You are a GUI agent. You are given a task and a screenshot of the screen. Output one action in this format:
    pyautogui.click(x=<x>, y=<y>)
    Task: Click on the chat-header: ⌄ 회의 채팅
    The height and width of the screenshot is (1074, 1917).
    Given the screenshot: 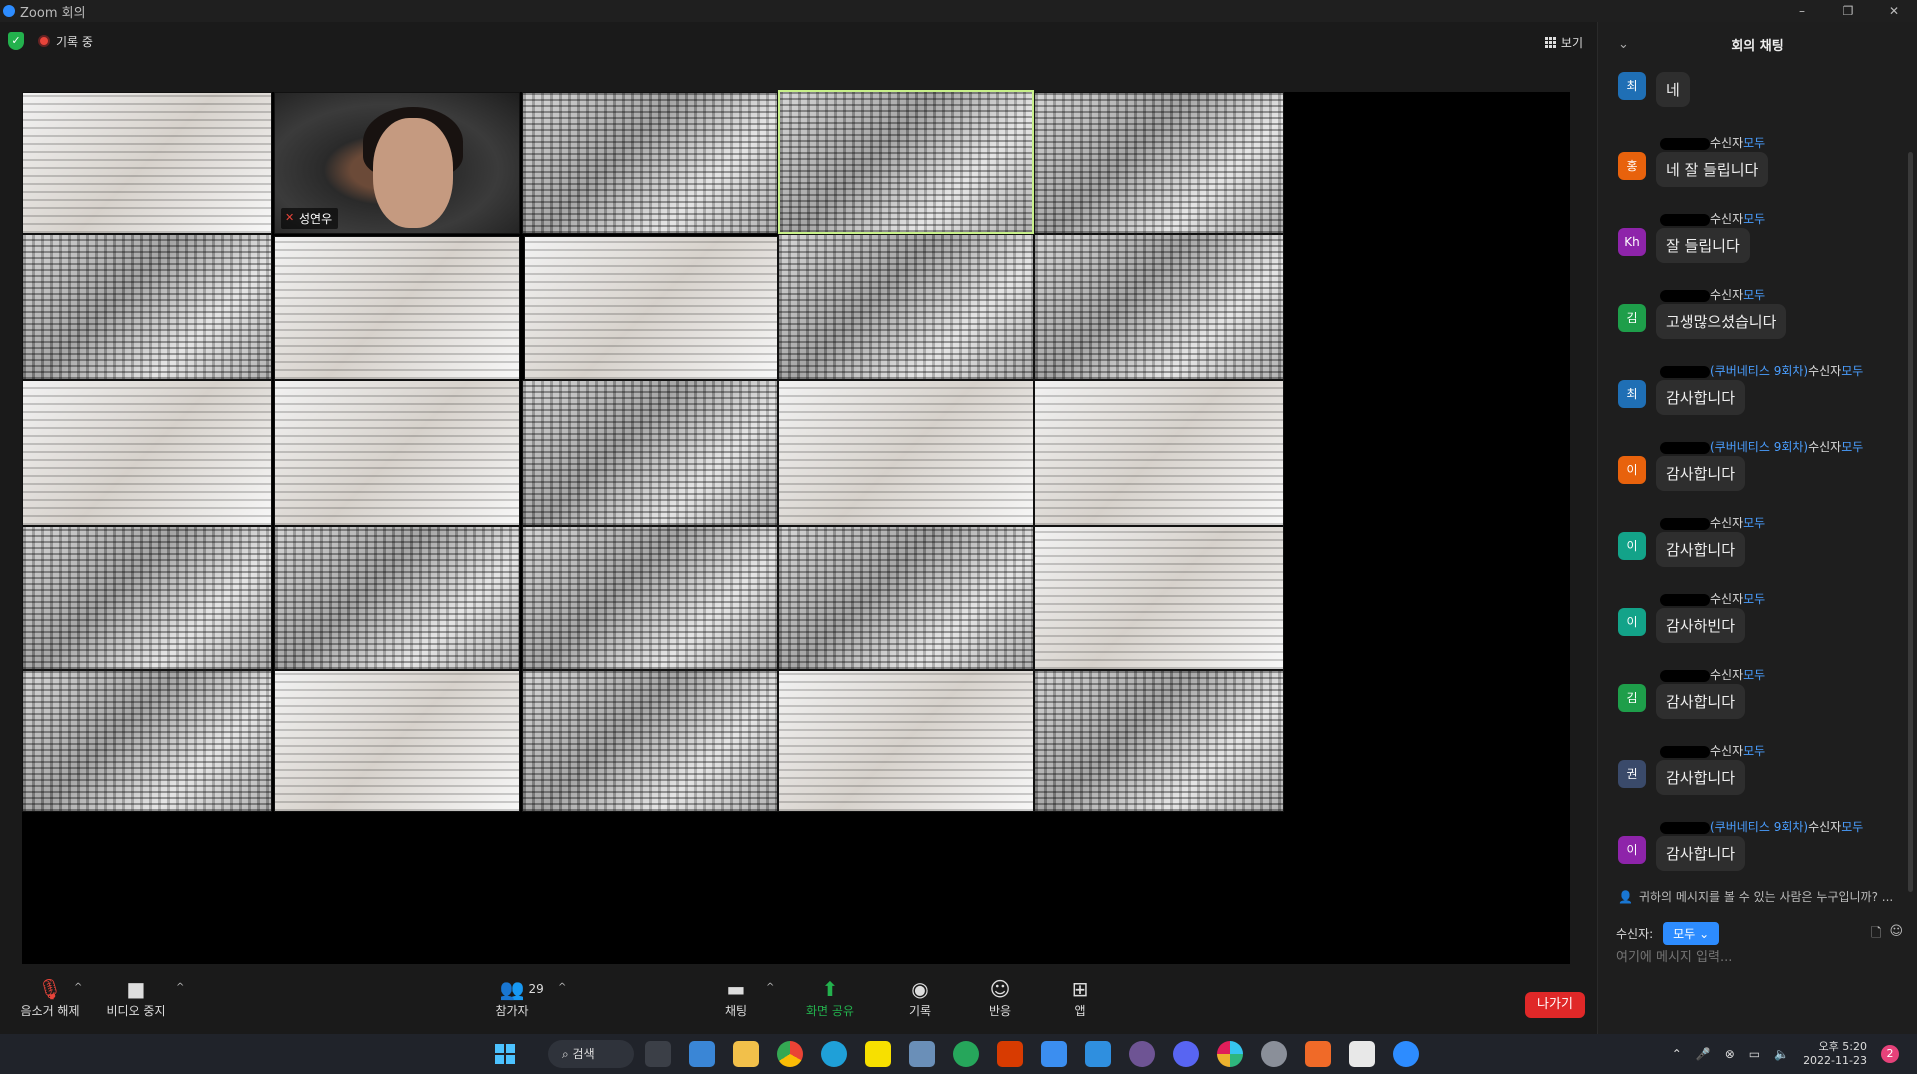 What is the action you would take?
    pyautogui.click(x=1757, y=44)
    